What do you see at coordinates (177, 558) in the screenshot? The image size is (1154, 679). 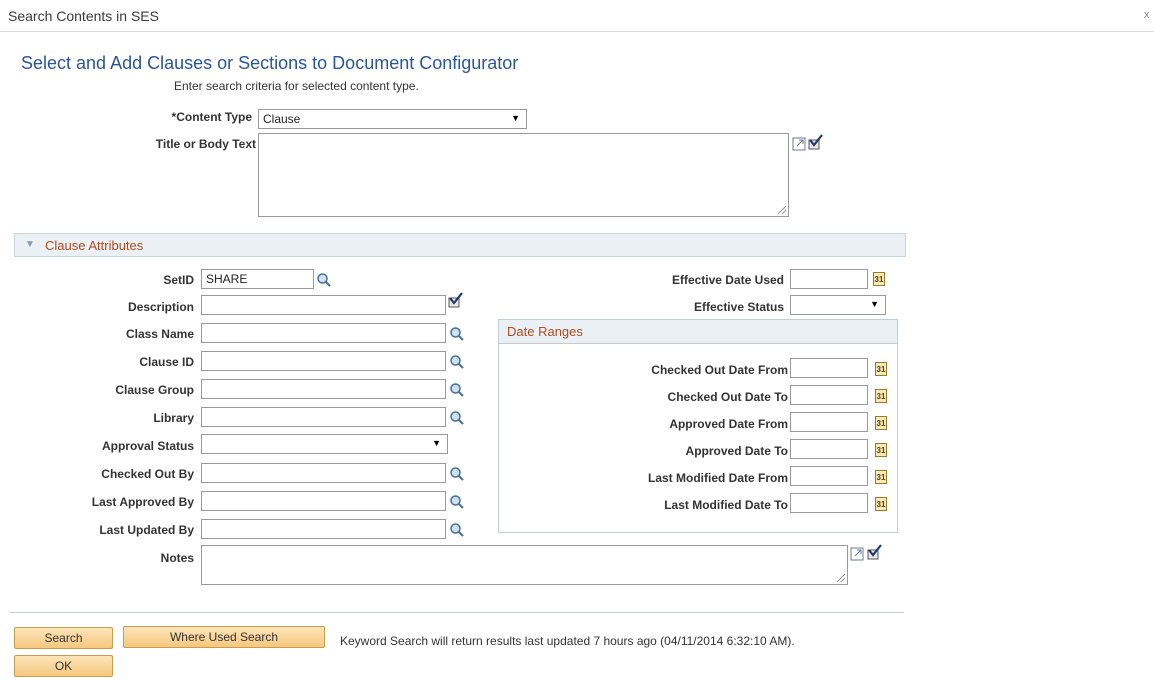 I see `notes-label: Notes` at bounding box center [177, 558].